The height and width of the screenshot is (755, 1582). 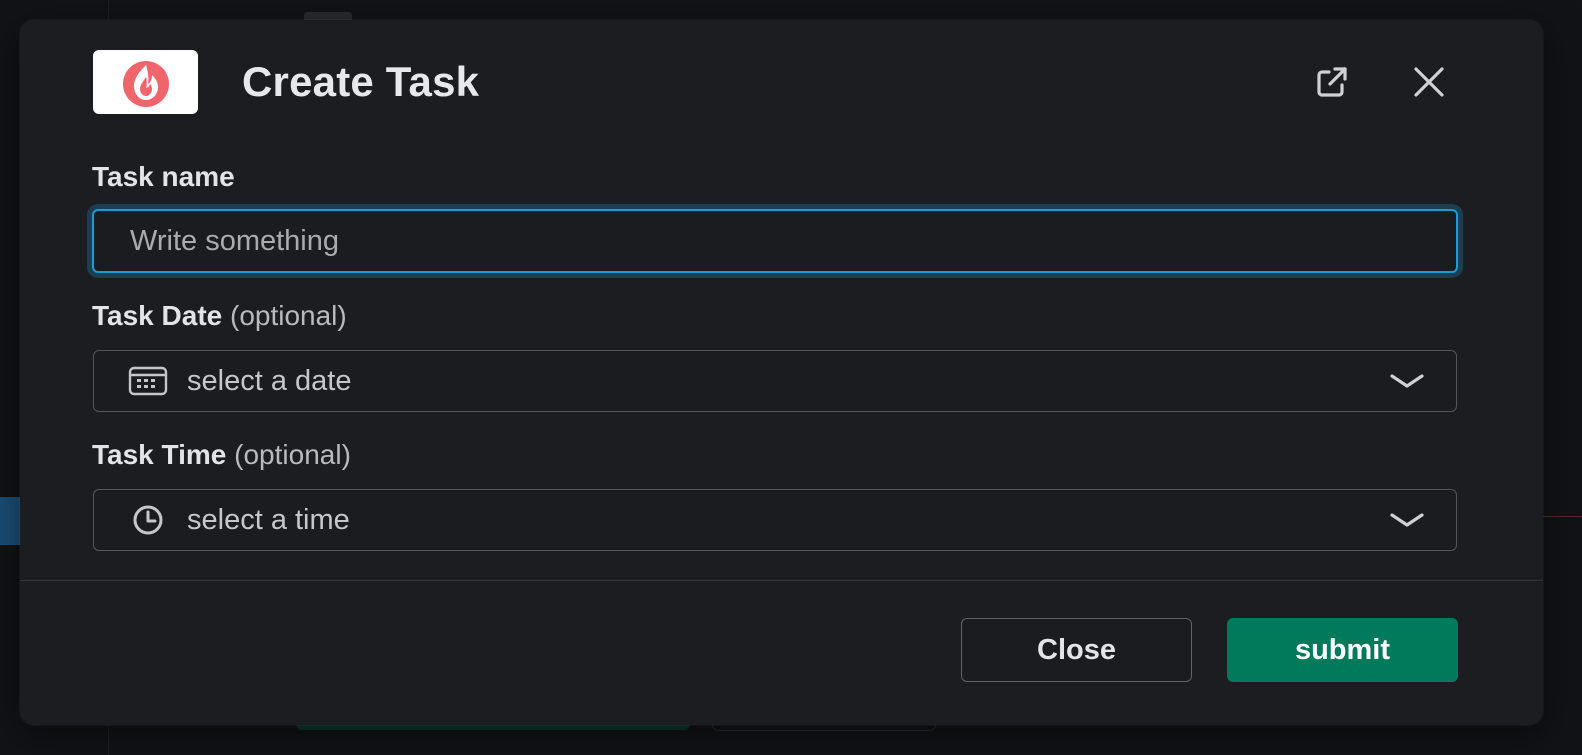 I want to click on dialog-title: Create Task, so click(x=361, y=81).